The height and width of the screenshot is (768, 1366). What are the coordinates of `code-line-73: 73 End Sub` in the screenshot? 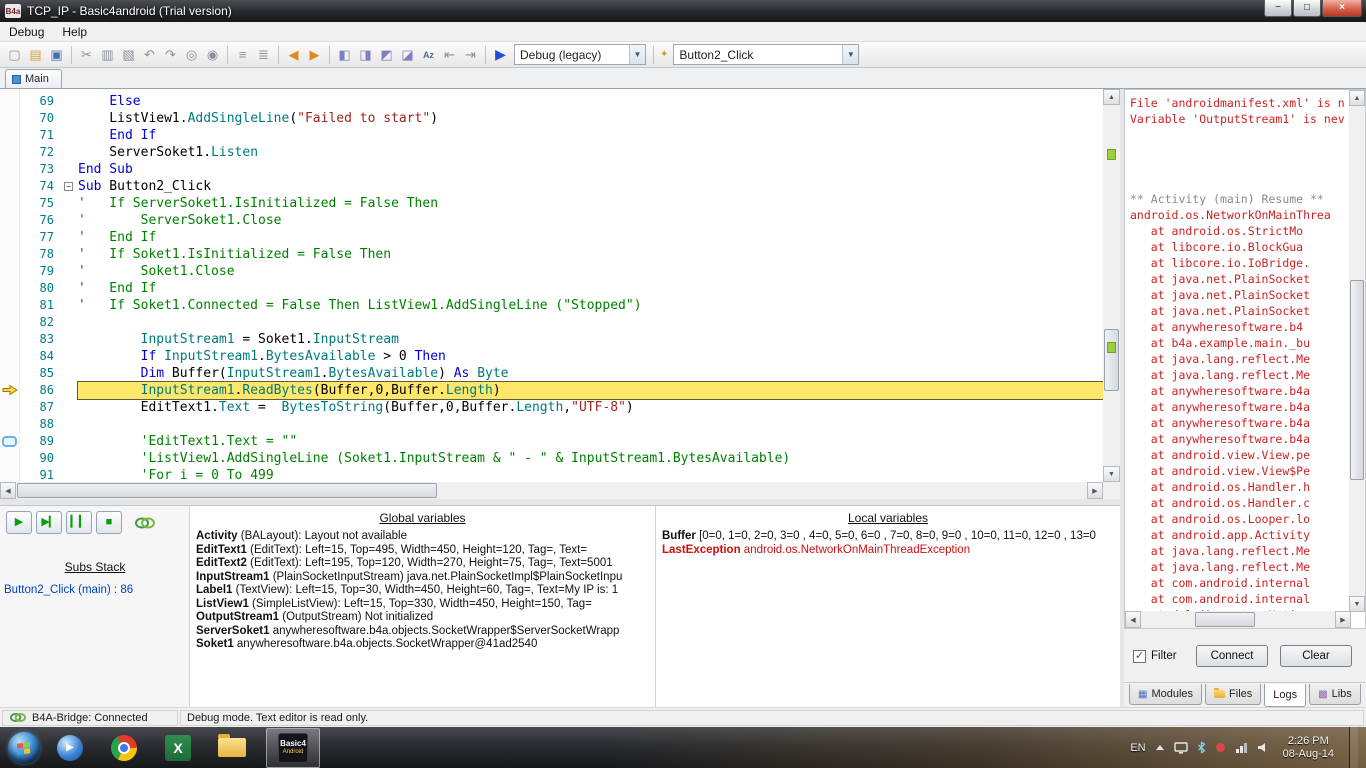 It's located at (561, 169).